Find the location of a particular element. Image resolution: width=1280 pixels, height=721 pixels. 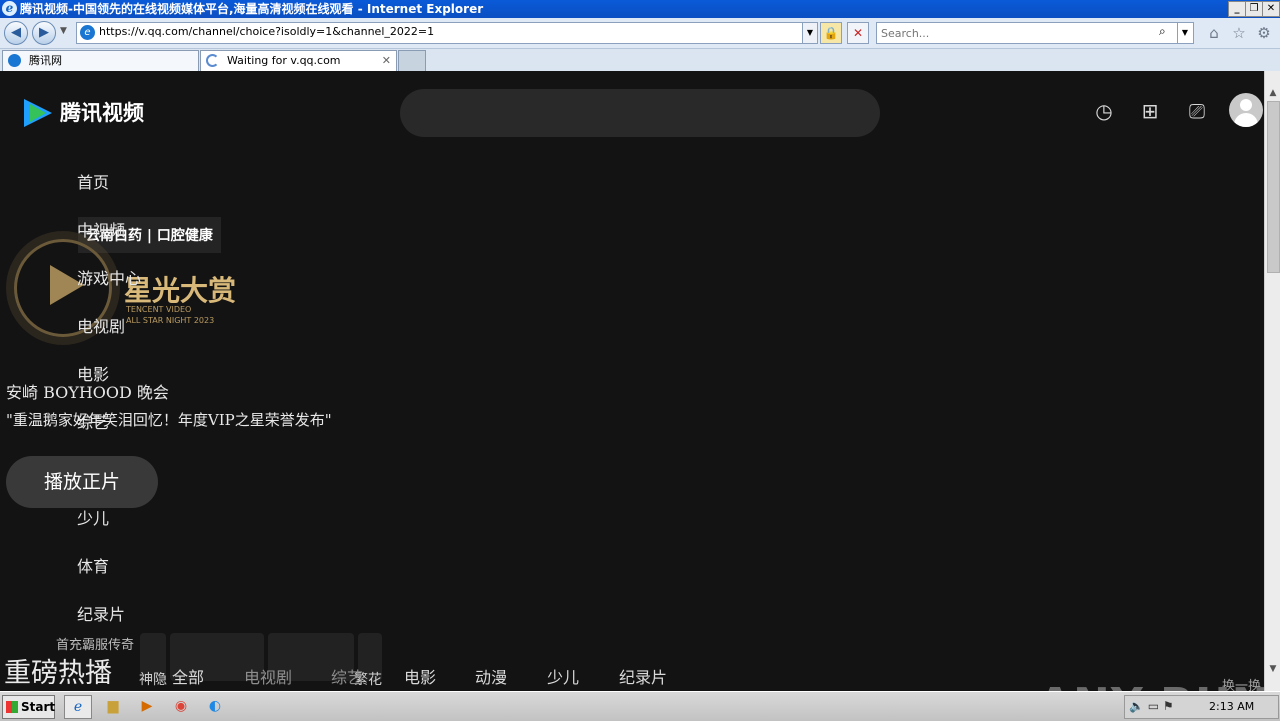

nav-item-tv: 电视剧 is located at coordinates (101, 325).